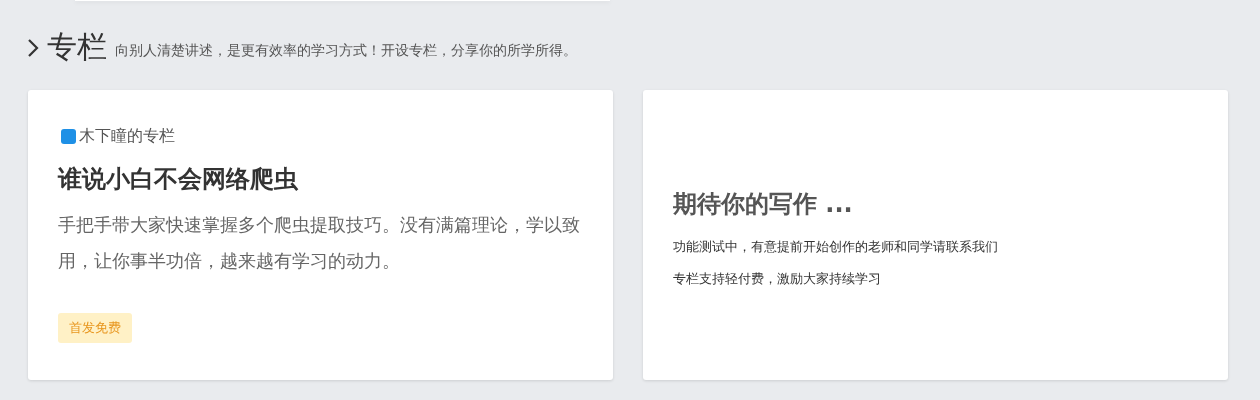 The height and width of the screenshot is (400, 1260). I want to click on free-tag: 首发免费, so click(95, 328).